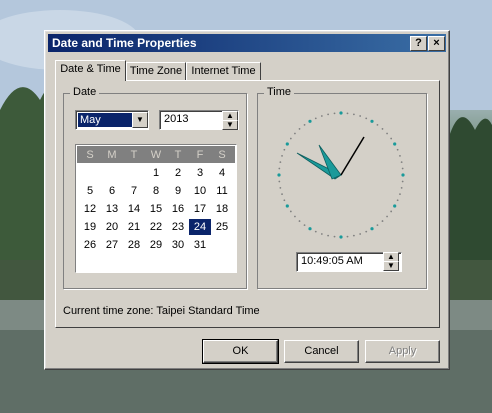 The image size is (492, 413). What do you see at coordinates (156, 155) in the screenshot?
I see `weekday-label: W` at bounding box center [156, 155].